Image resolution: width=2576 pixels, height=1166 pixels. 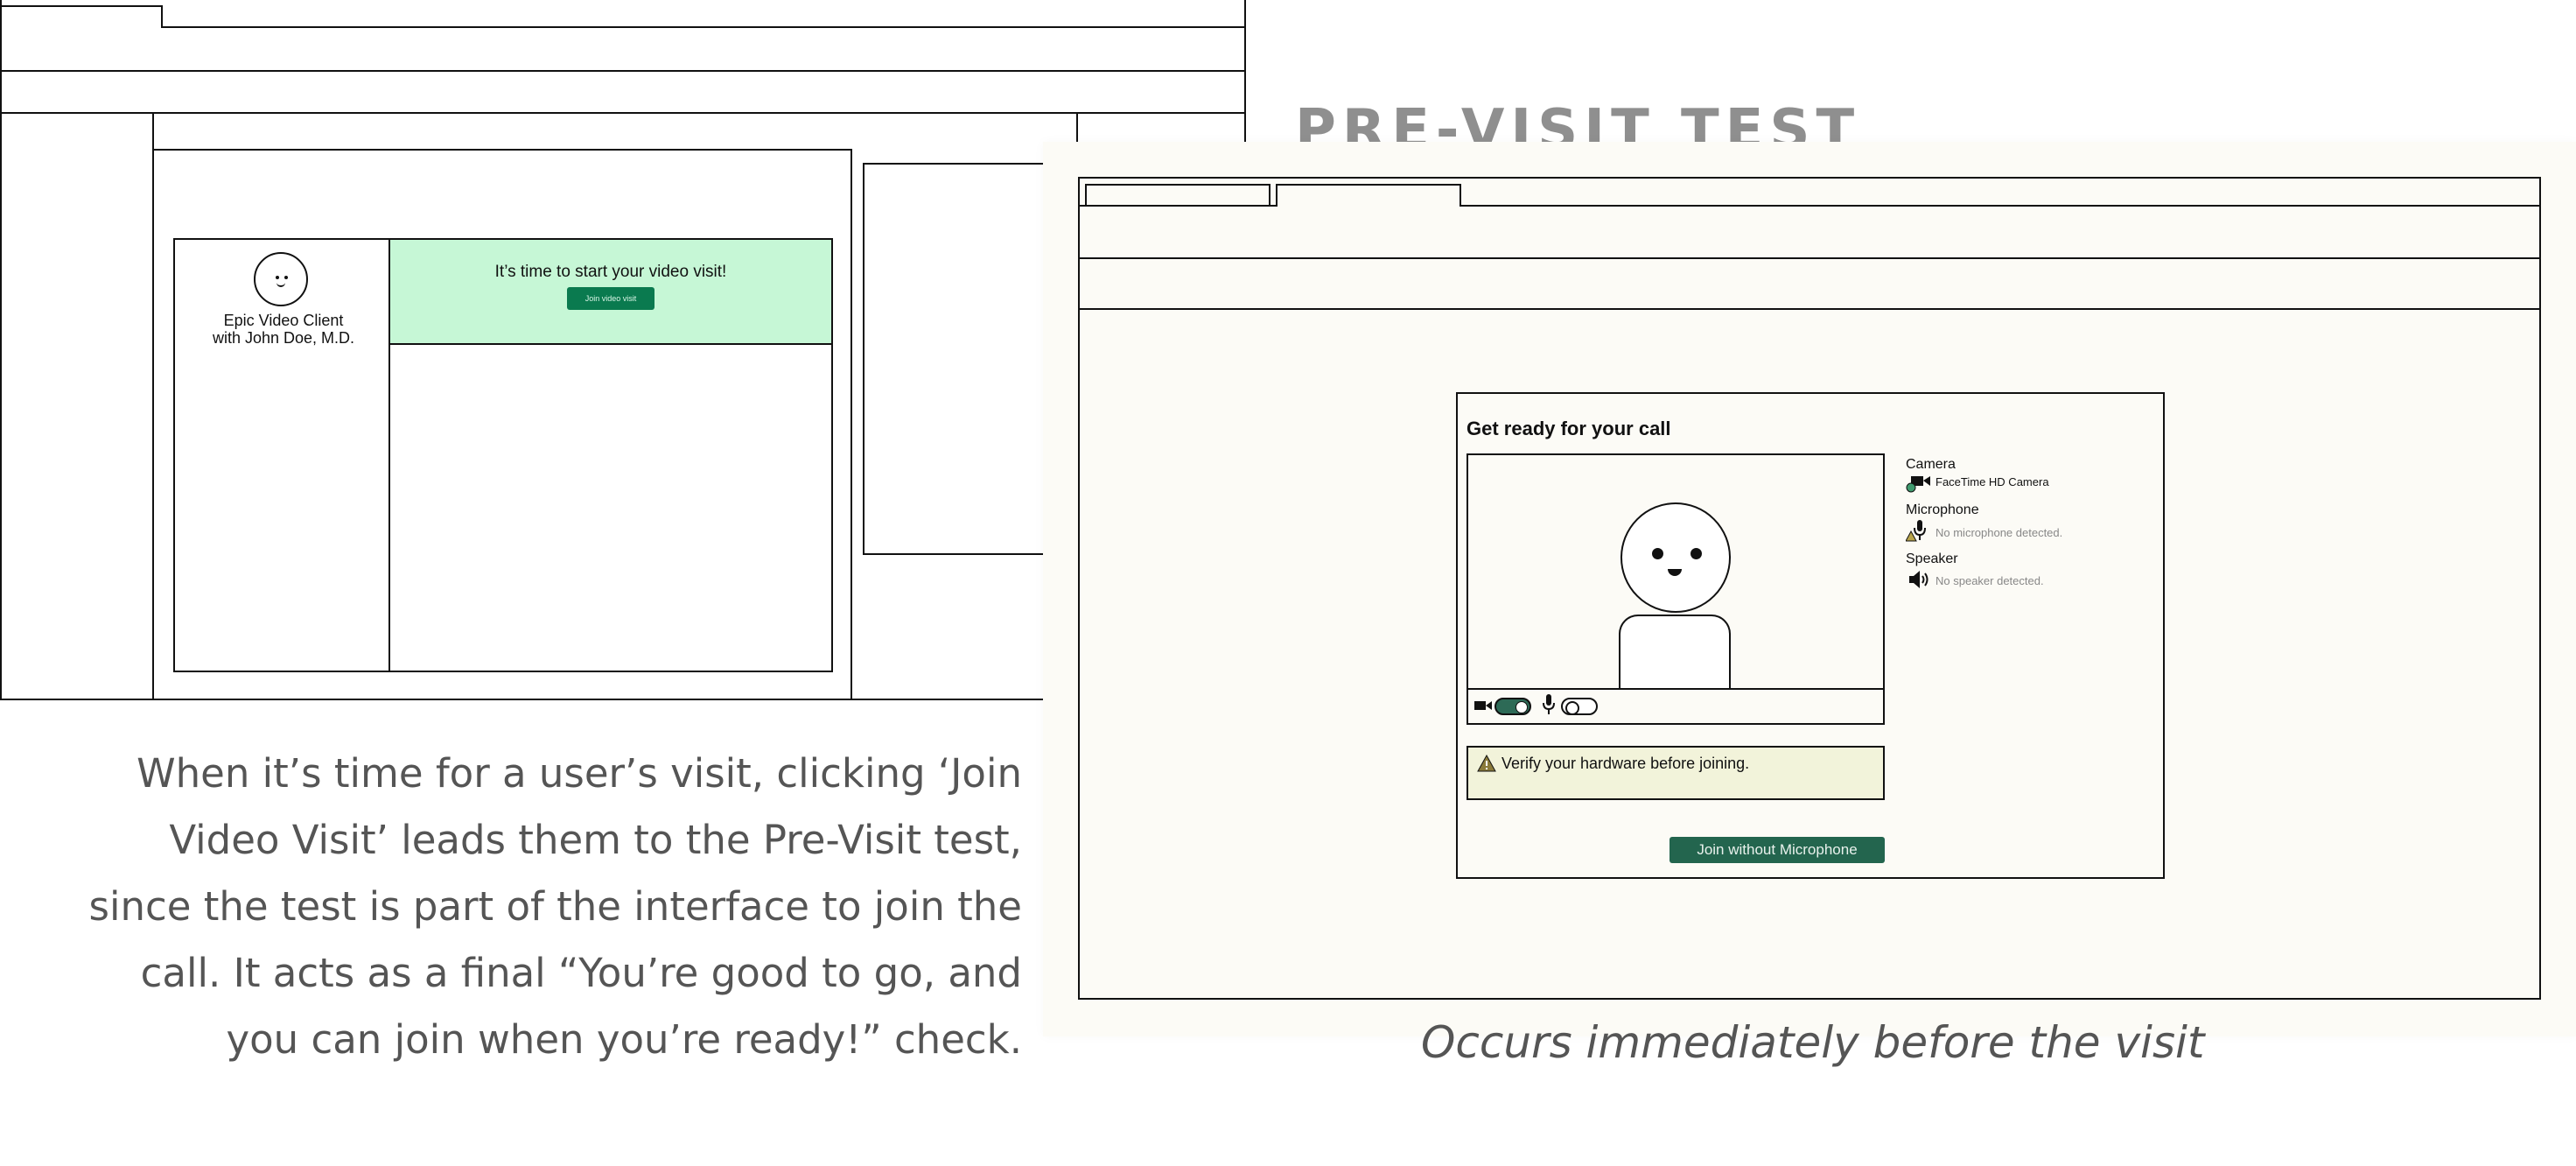 What do you see at coordinates (1675, 651) in the screenshot?
I see `person-body-icon` at bounding box center [1675, 651].